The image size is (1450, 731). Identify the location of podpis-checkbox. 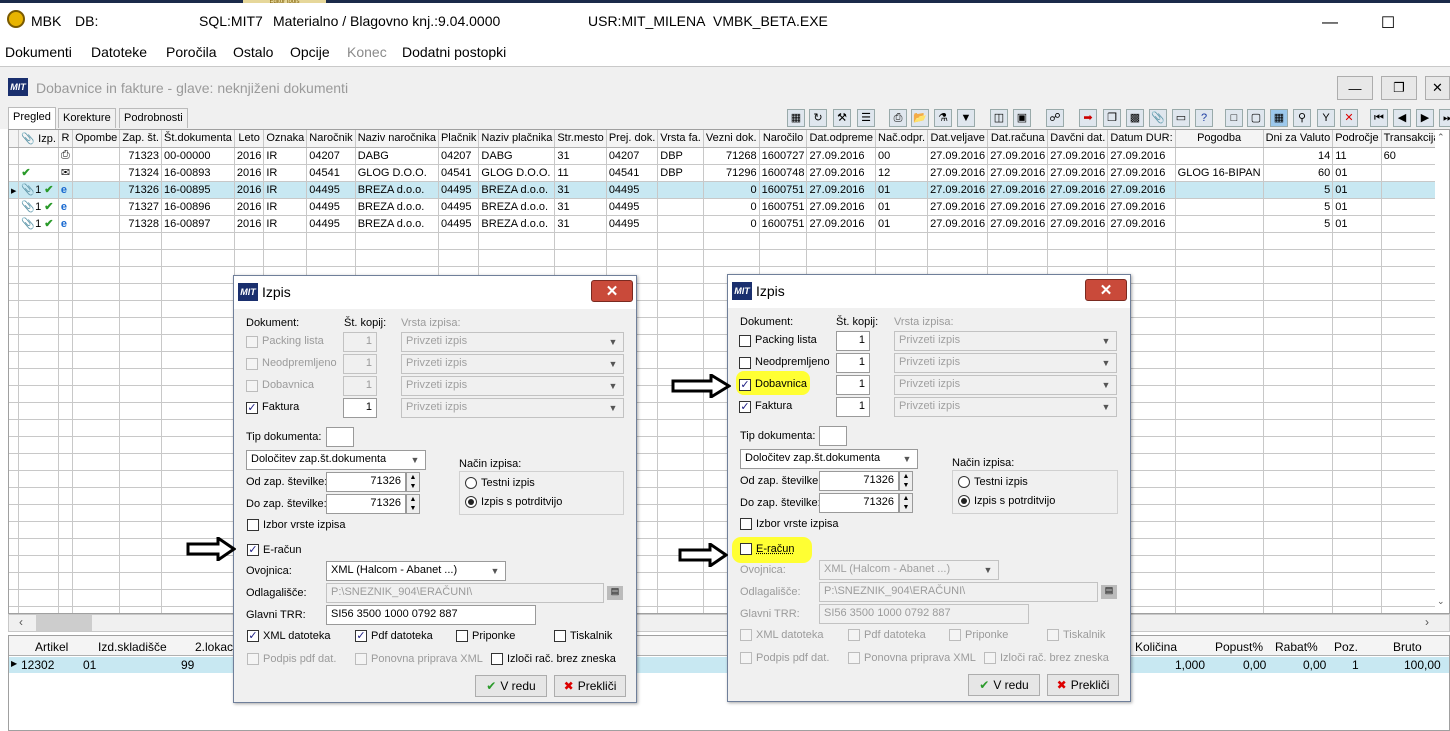
(253, 659).